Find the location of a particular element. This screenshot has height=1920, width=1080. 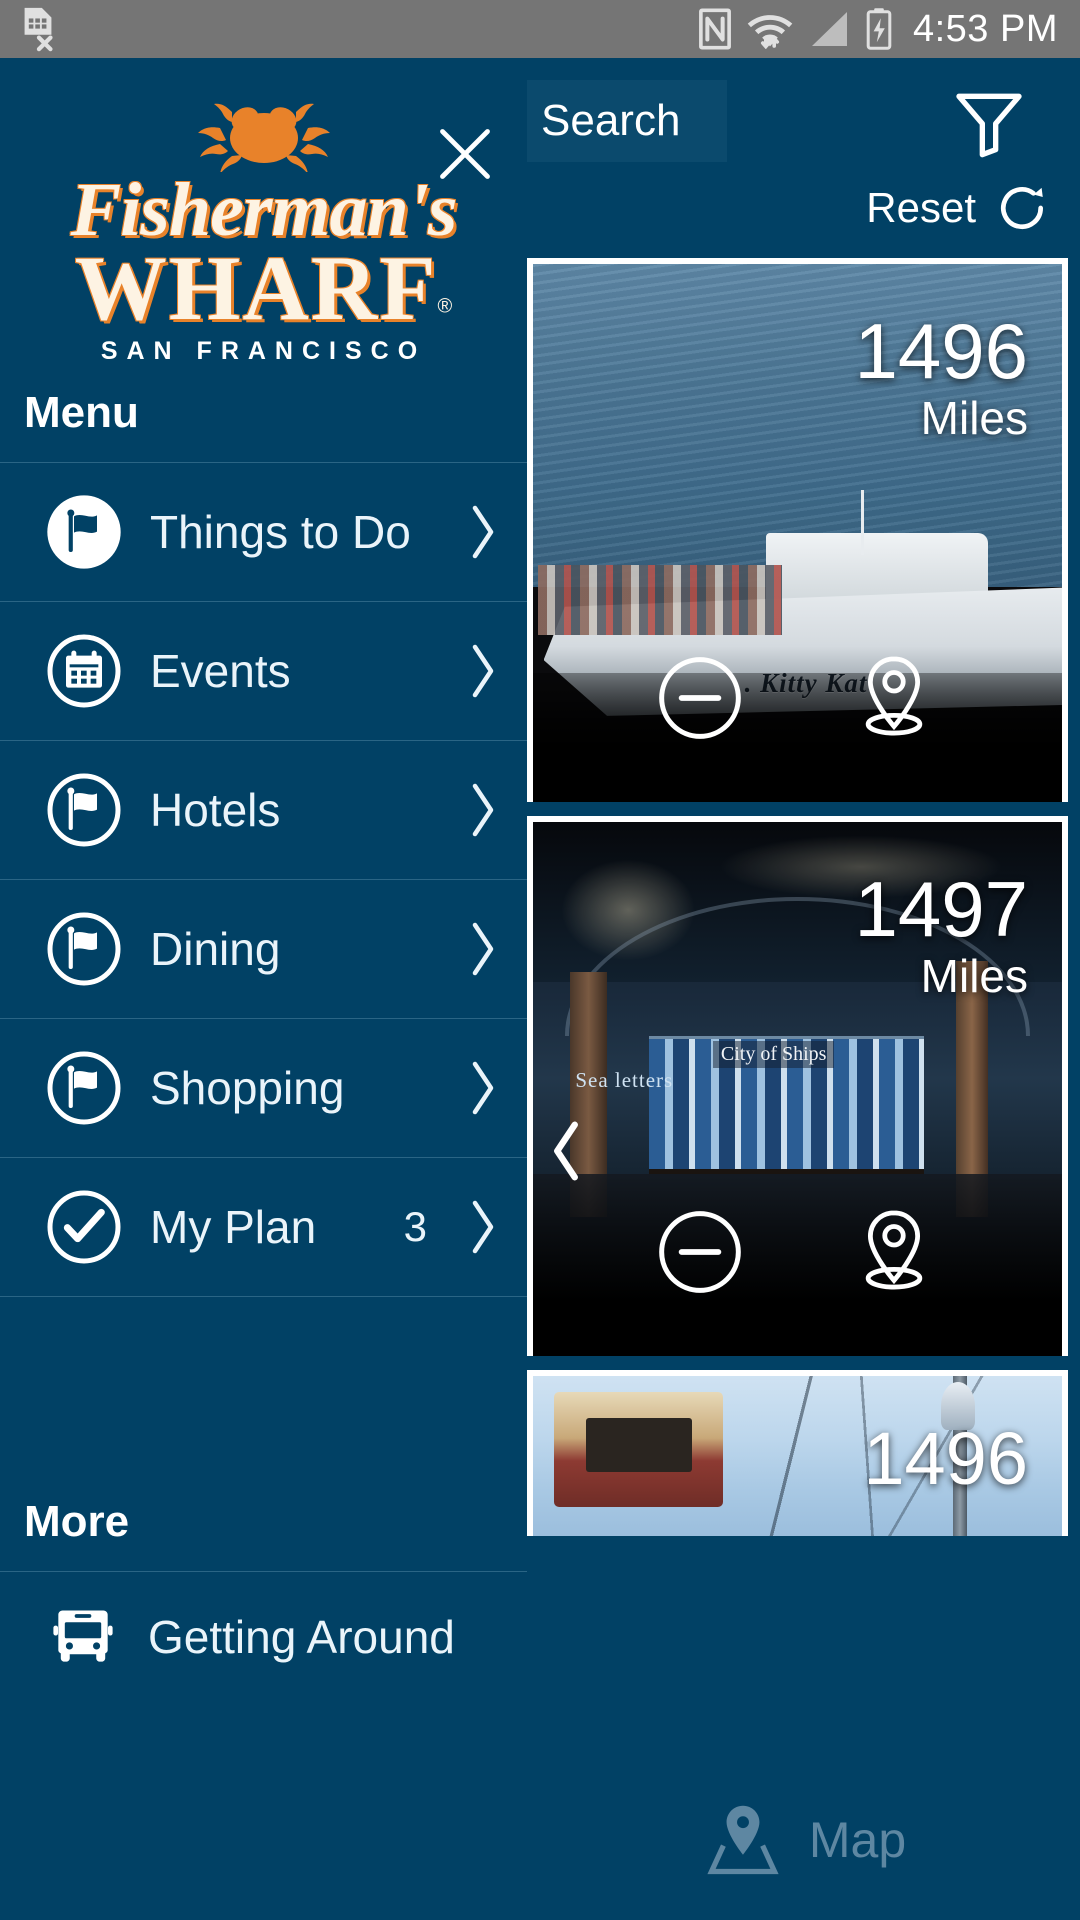

close-icon is located at coordinates (465, 154).